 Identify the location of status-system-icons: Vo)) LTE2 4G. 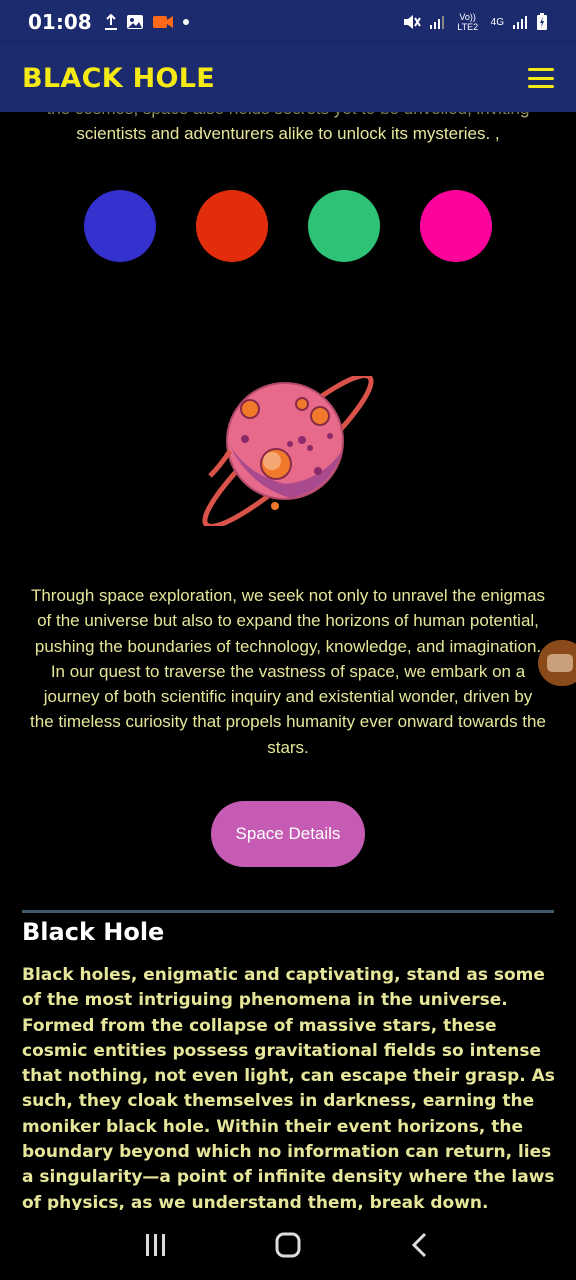
(475, 22).